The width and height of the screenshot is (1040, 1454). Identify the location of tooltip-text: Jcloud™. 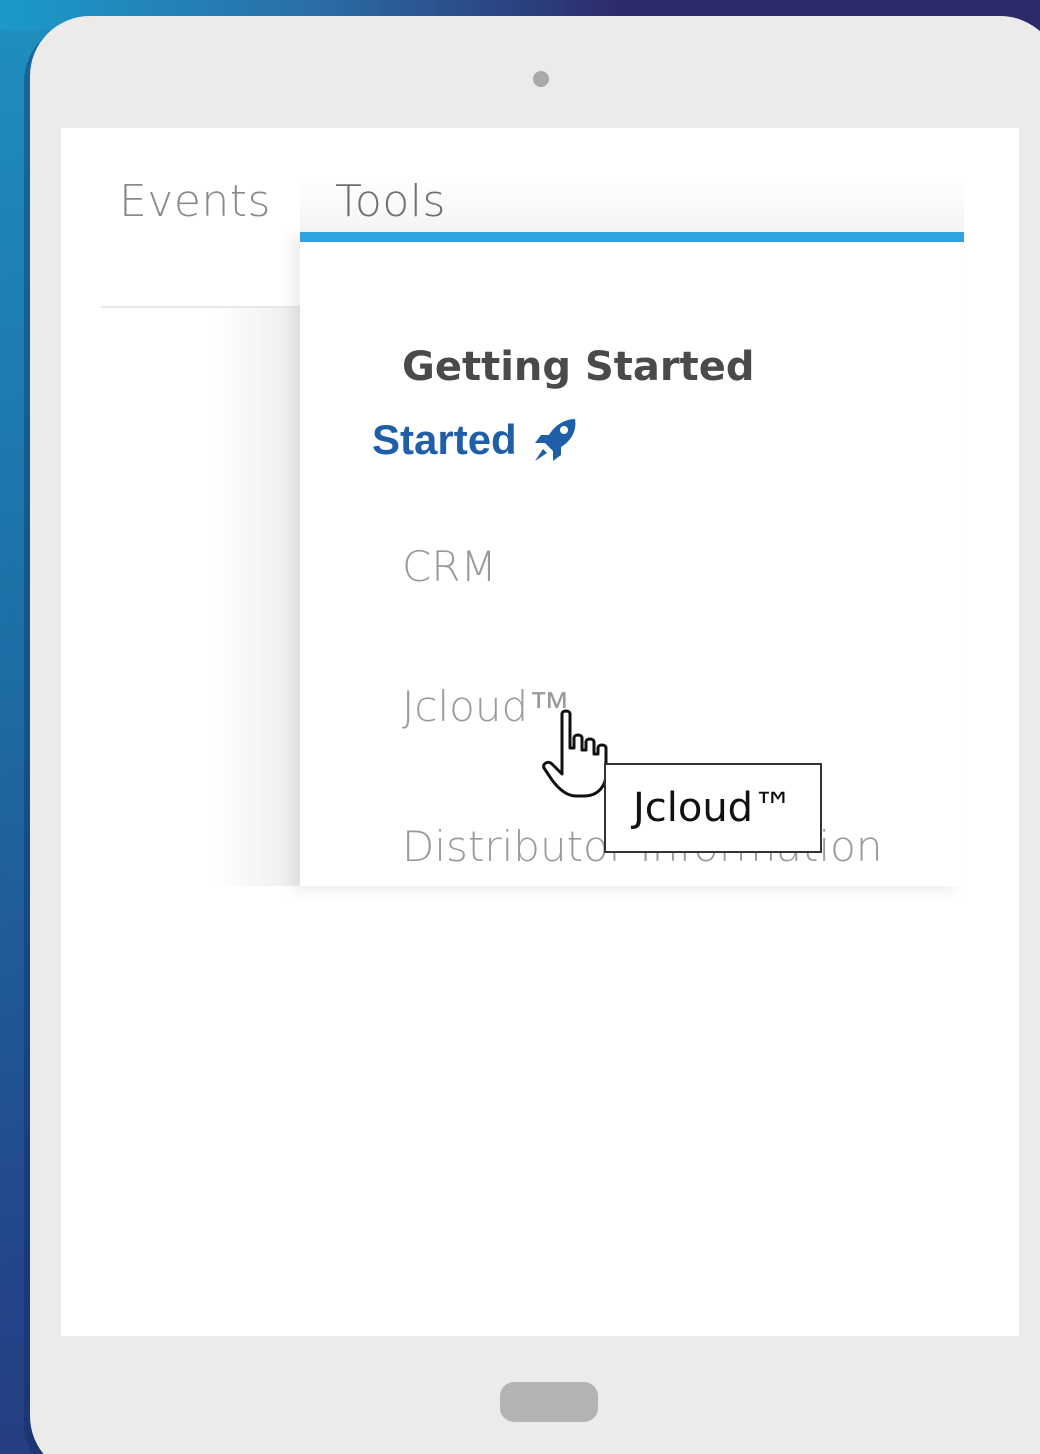
(713, 808).